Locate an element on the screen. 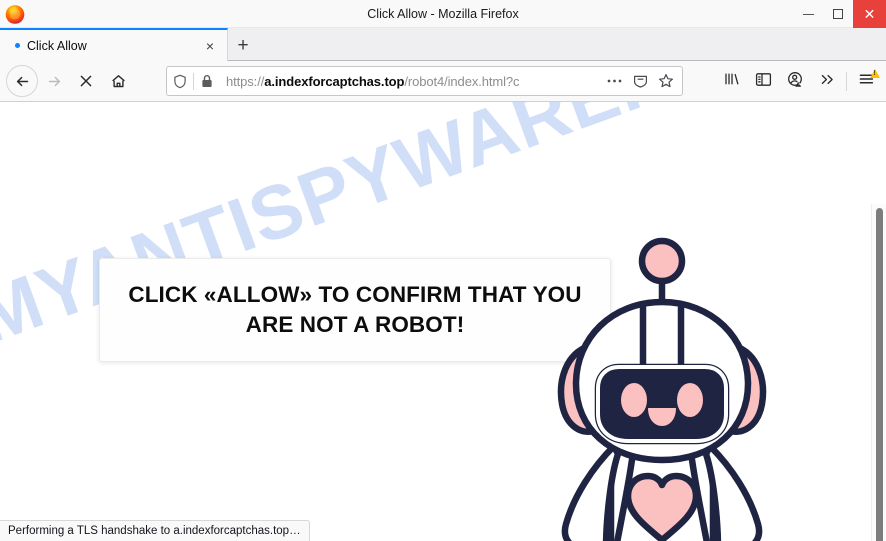 This screenshot has height=541, width=886. library-button is located at coordinates (731, 82).